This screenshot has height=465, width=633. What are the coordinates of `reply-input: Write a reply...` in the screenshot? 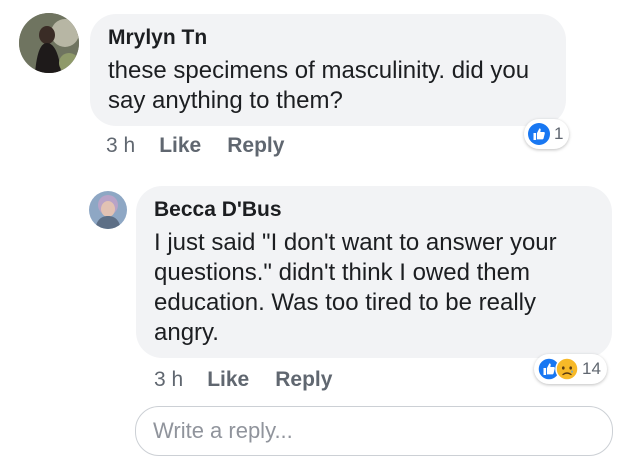 It's located at (374, 431).